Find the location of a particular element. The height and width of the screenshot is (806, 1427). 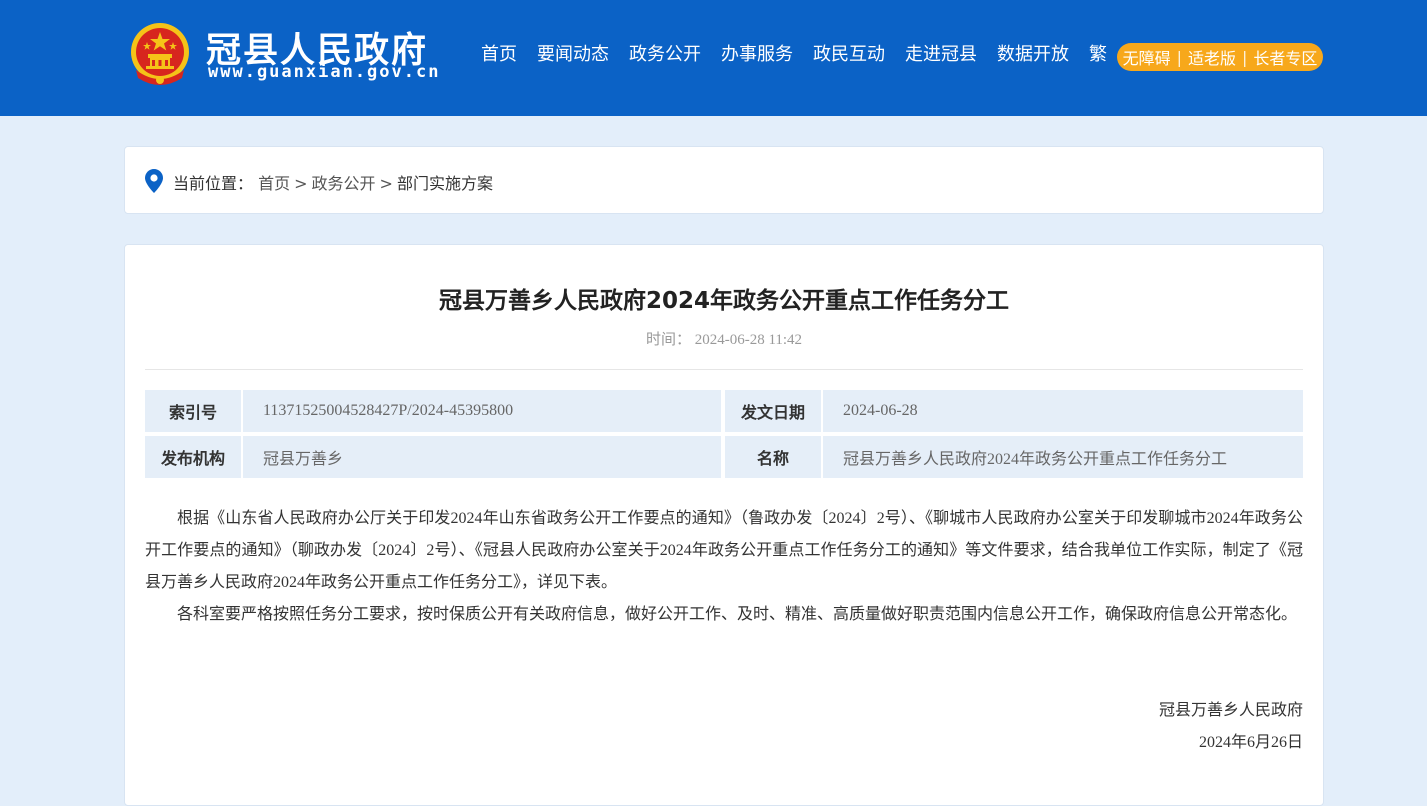

meta-label-date: 发文日期 is located at coordinates (773, 411).